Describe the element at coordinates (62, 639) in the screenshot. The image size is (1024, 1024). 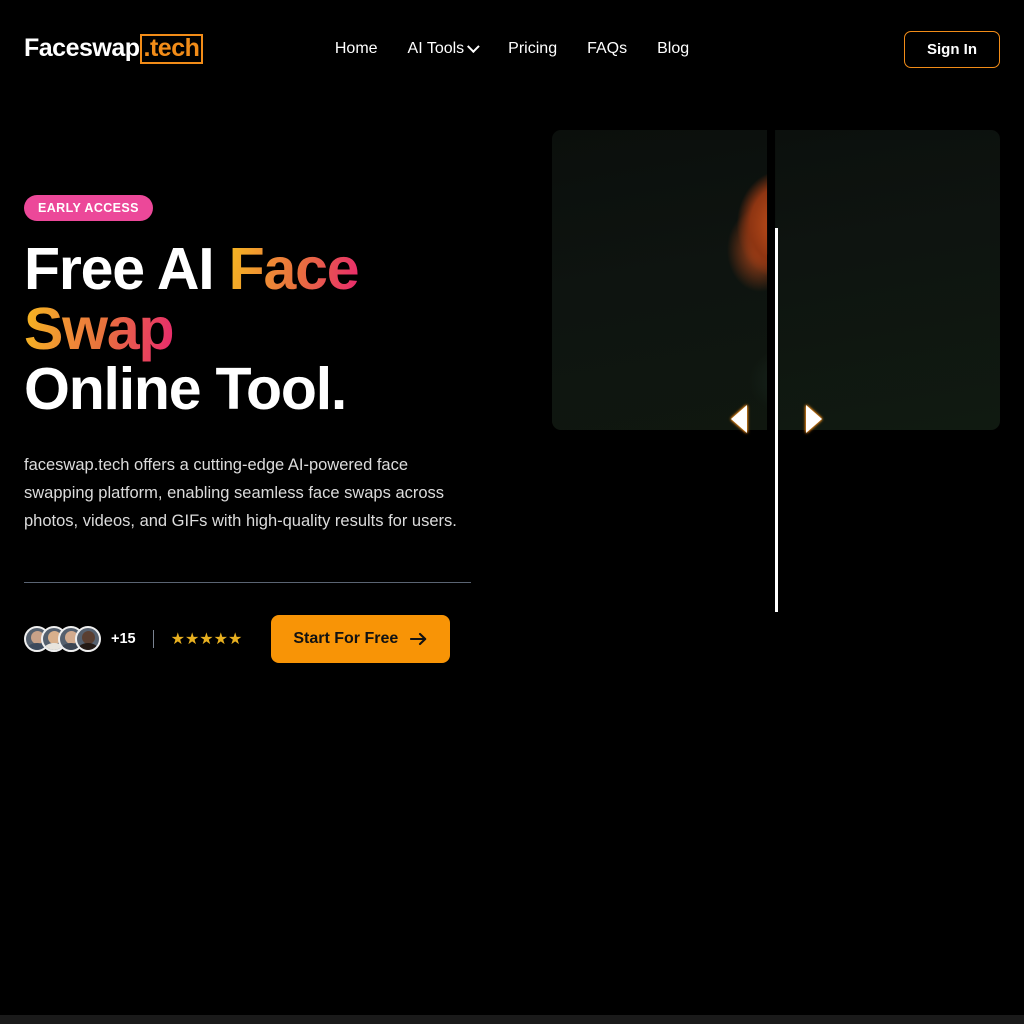
I see `avatar-group` at that location.